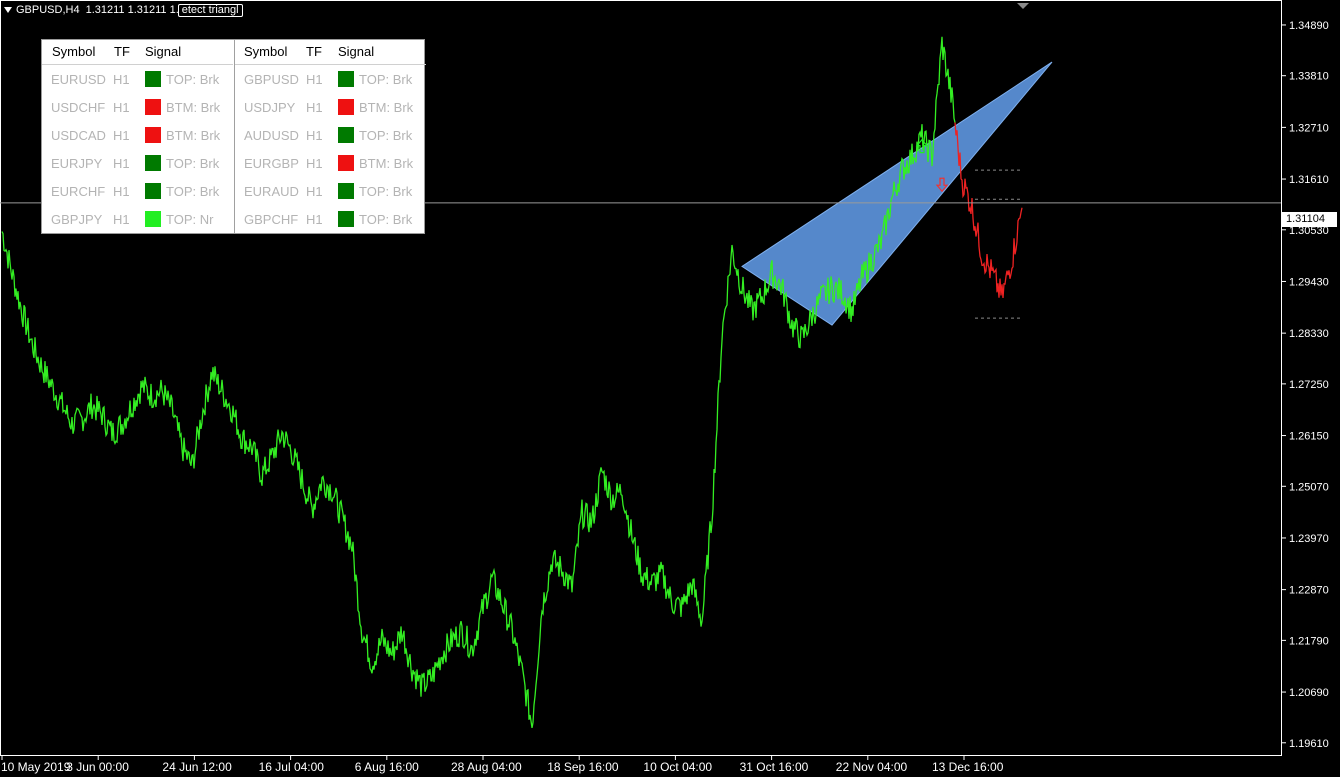  What do you see at coordinates (1309, 744) in the screenshot?
I see `y-tick-label: 1.19610` at bounding box center [1309, 744].